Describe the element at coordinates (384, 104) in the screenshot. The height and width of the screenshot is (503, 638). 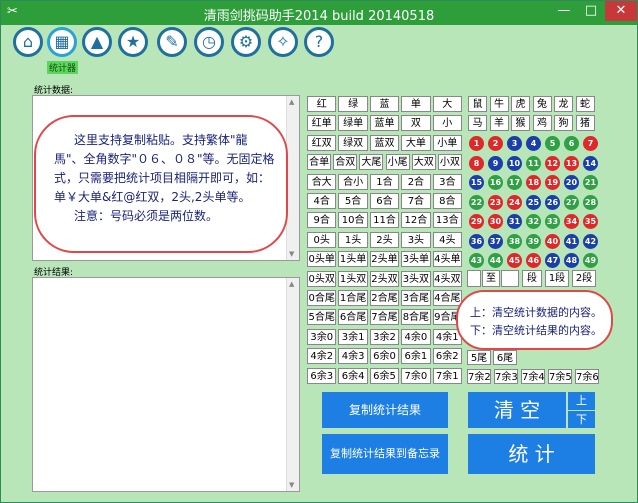
I see `stat-item-button: 蓝` at that location.